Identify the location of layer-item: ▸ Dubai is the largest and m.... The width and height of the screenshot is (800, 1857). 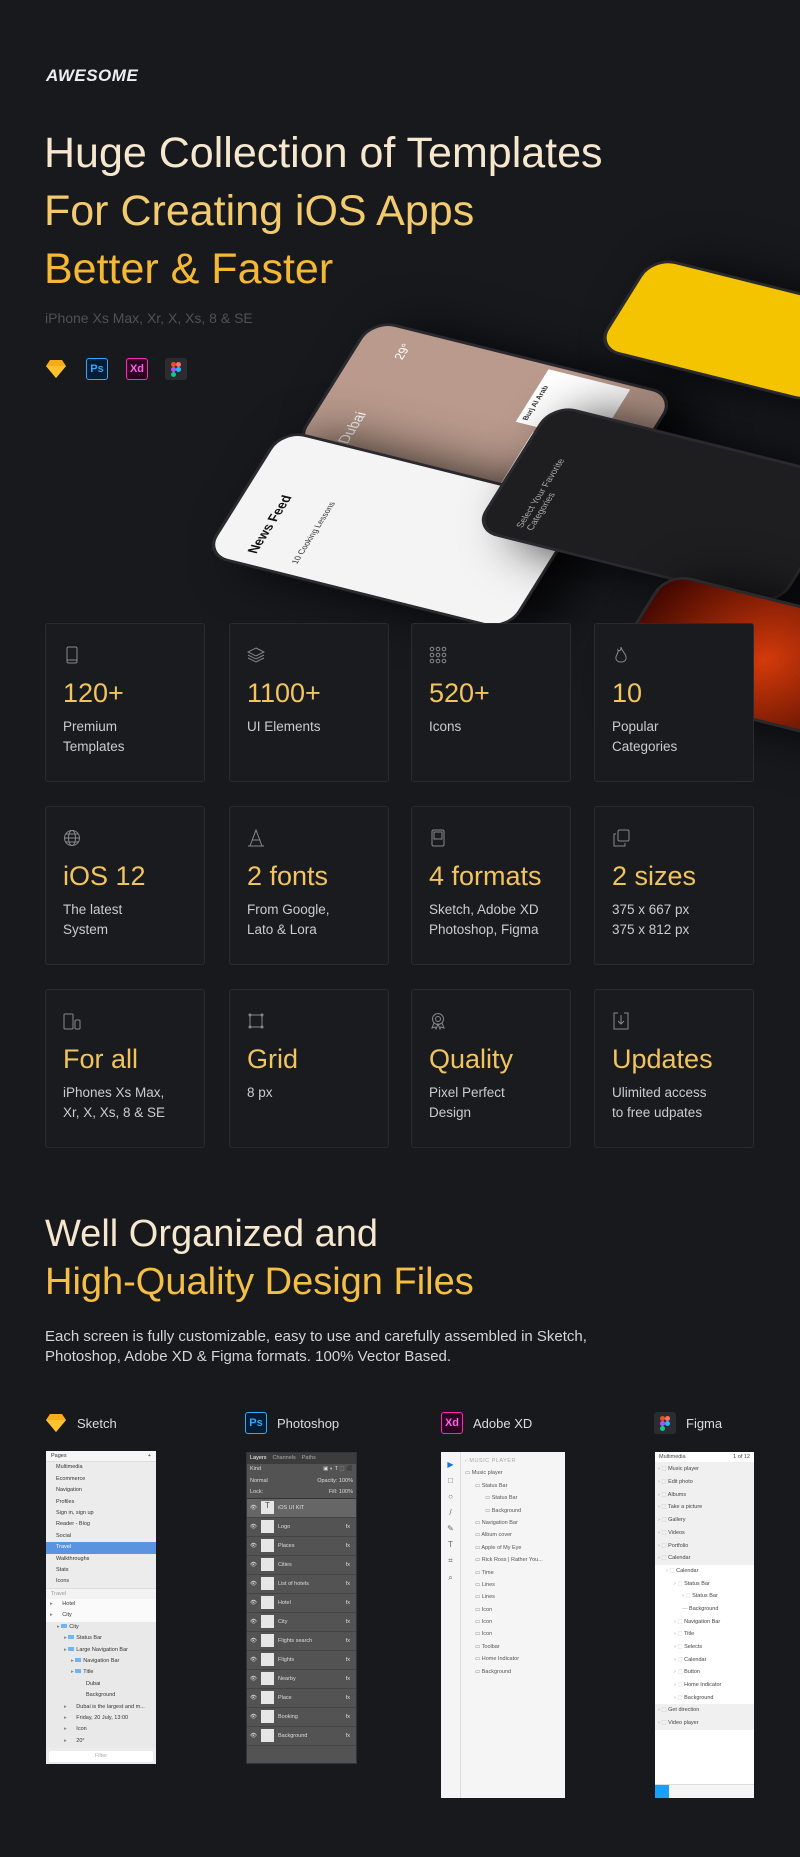
(101, 1707).